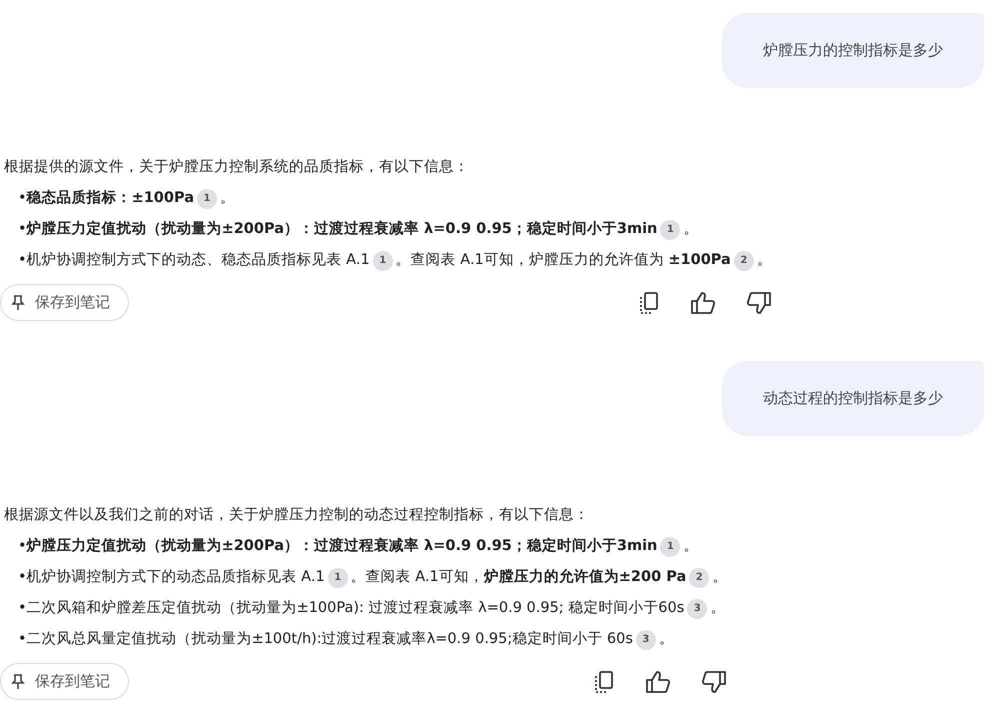 The width and height of the screenshot is (989, 710). What do you see at coordinates (388, 198) in the screenshot?
I see `bullet-point: •稳态品质指标：±100Pa 1 。` at bounding box center [388, 198].